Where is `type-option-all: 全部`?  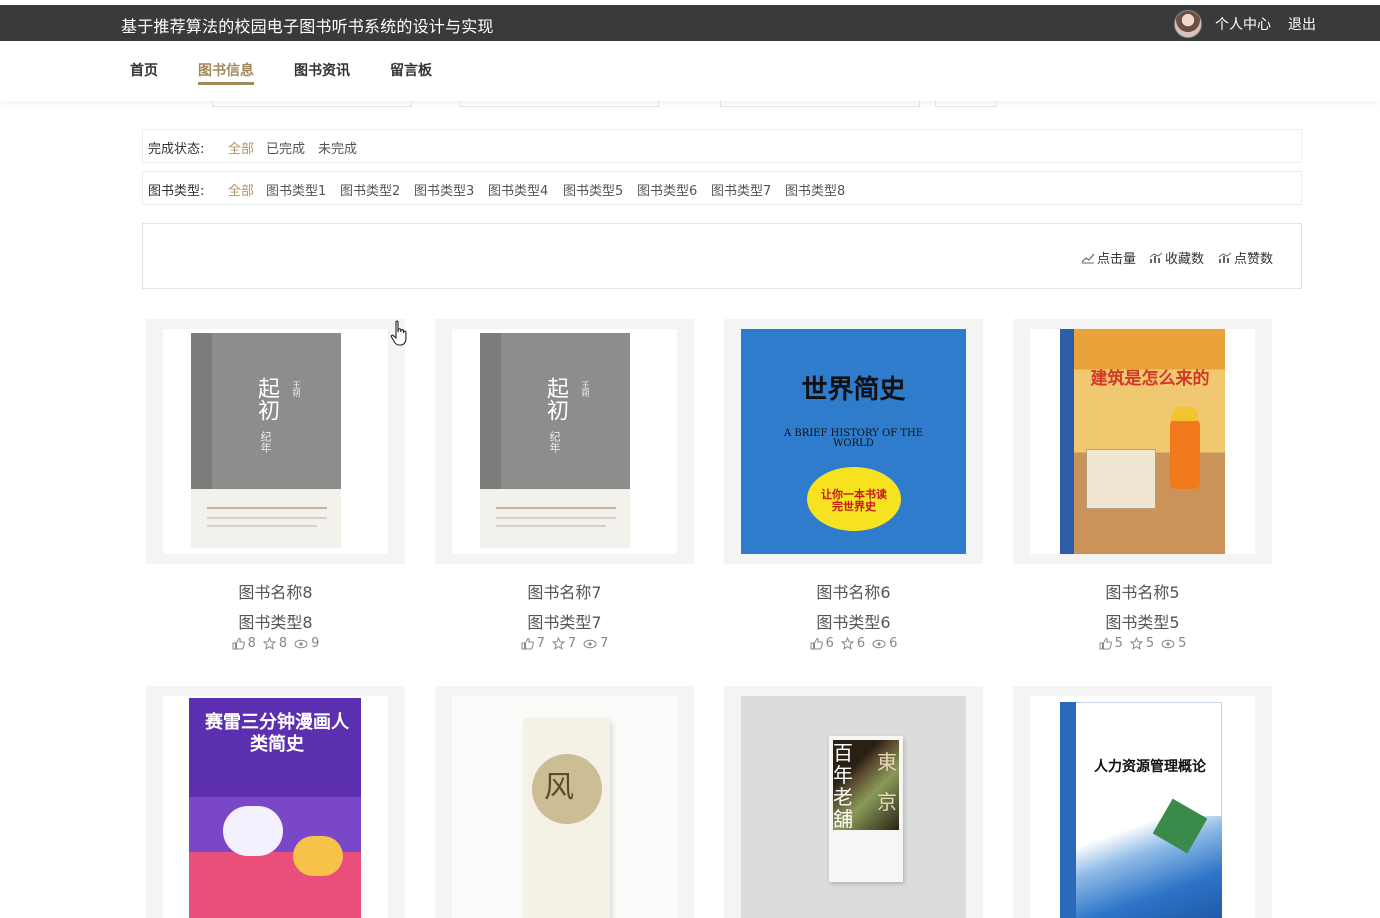 type-option-all: 全部 is located at coordinates (241, 189).